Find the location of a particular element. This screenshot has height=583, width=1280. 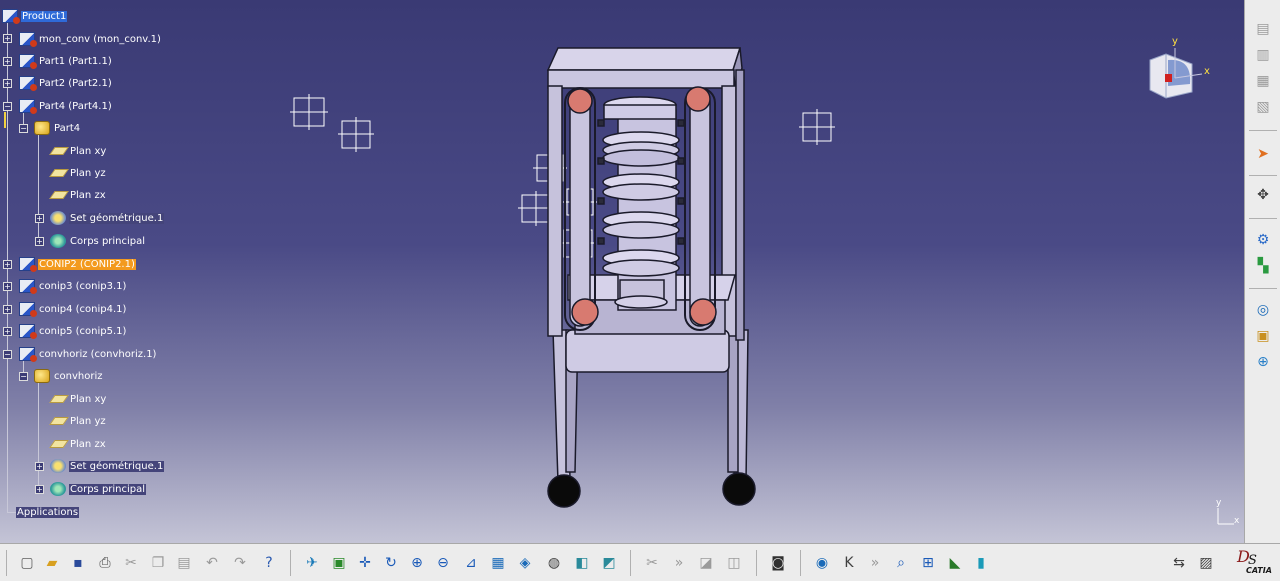

catia-logo-text: CATIA is located at coordinates (1259, 570).